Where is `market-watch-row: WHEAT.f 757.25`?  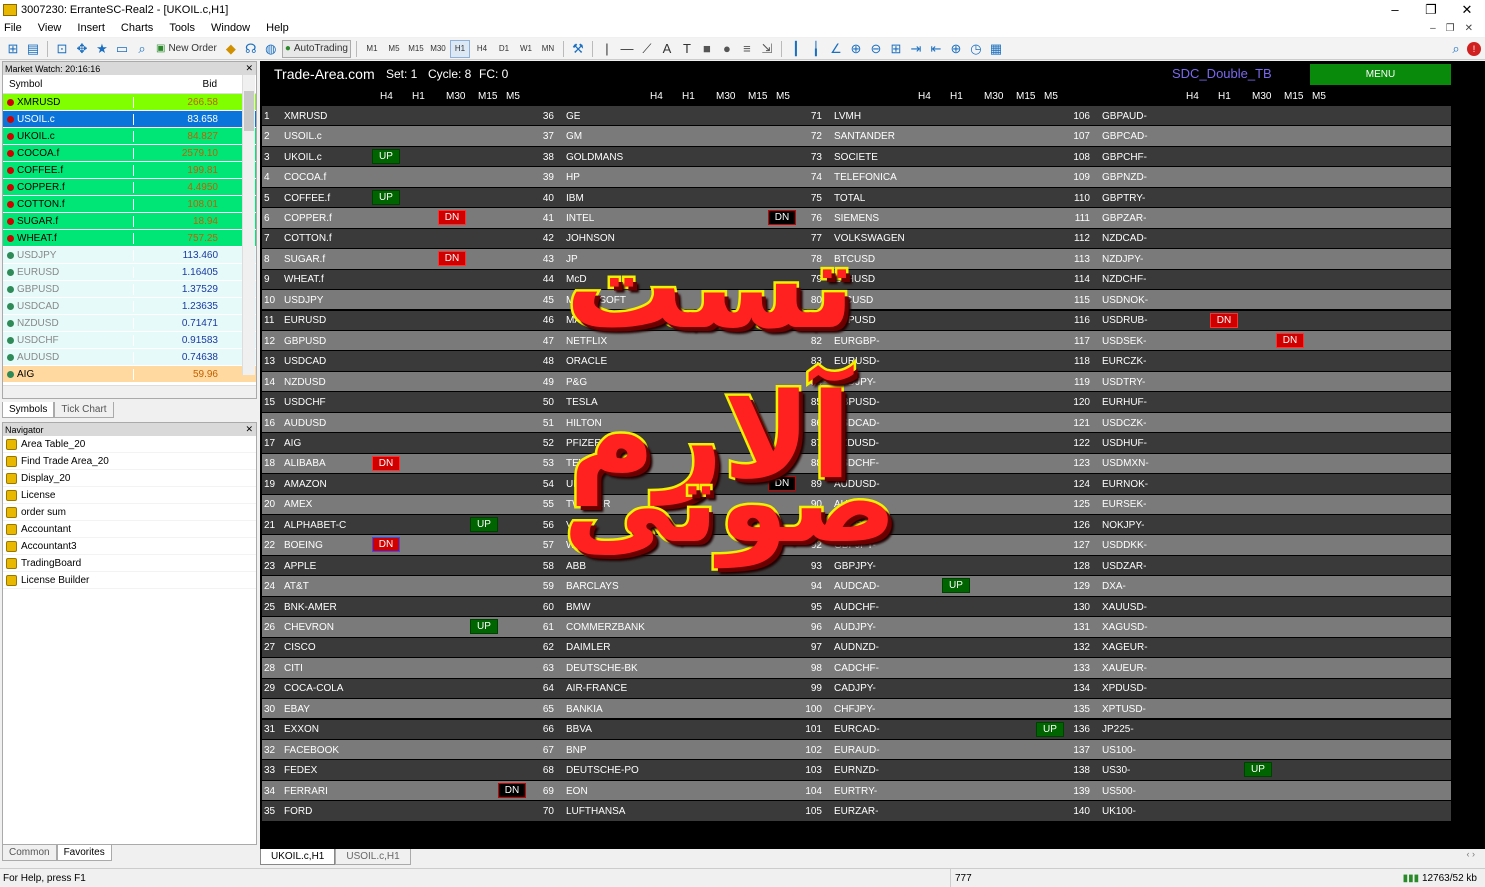 market-watch-row: WHEAT.f 757.25 is located at coordinates (129, 238).